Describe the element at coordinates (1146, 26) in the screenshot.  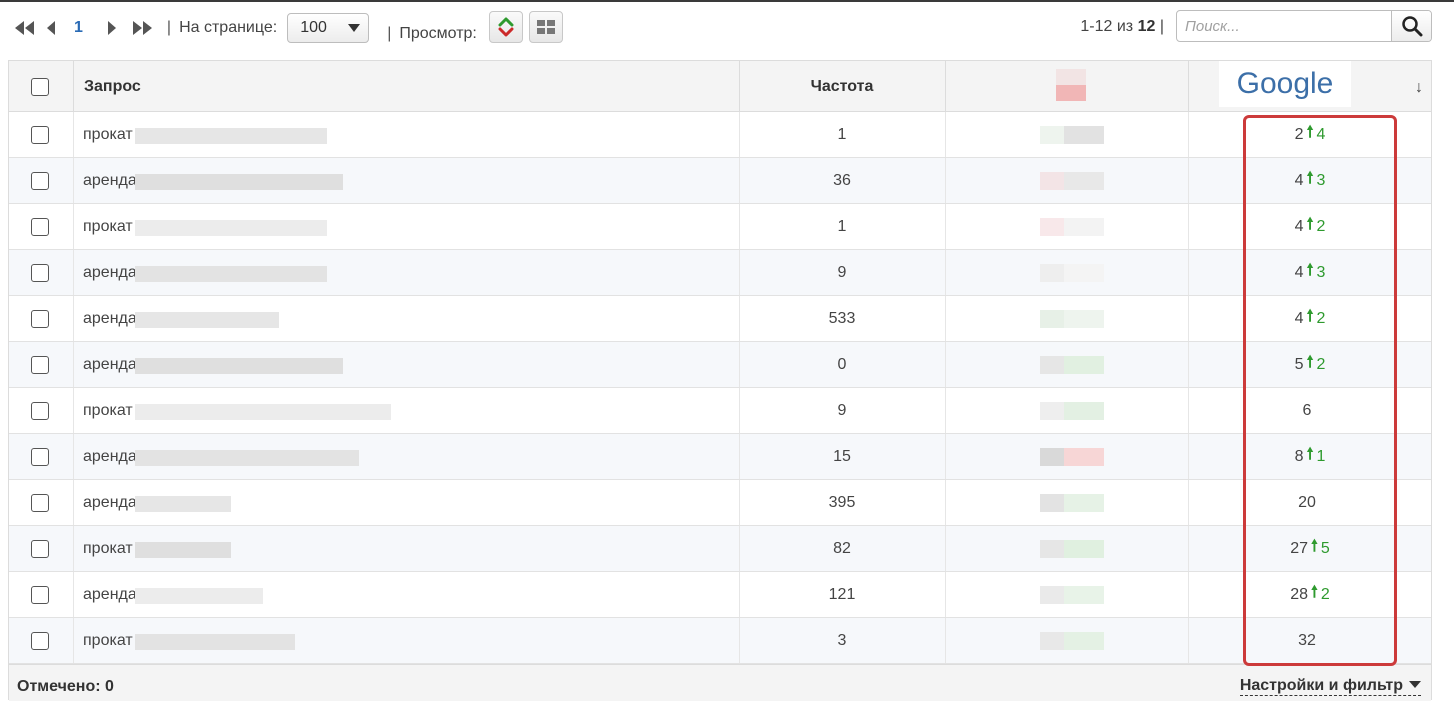
I see `counter-total: 12` at that location.